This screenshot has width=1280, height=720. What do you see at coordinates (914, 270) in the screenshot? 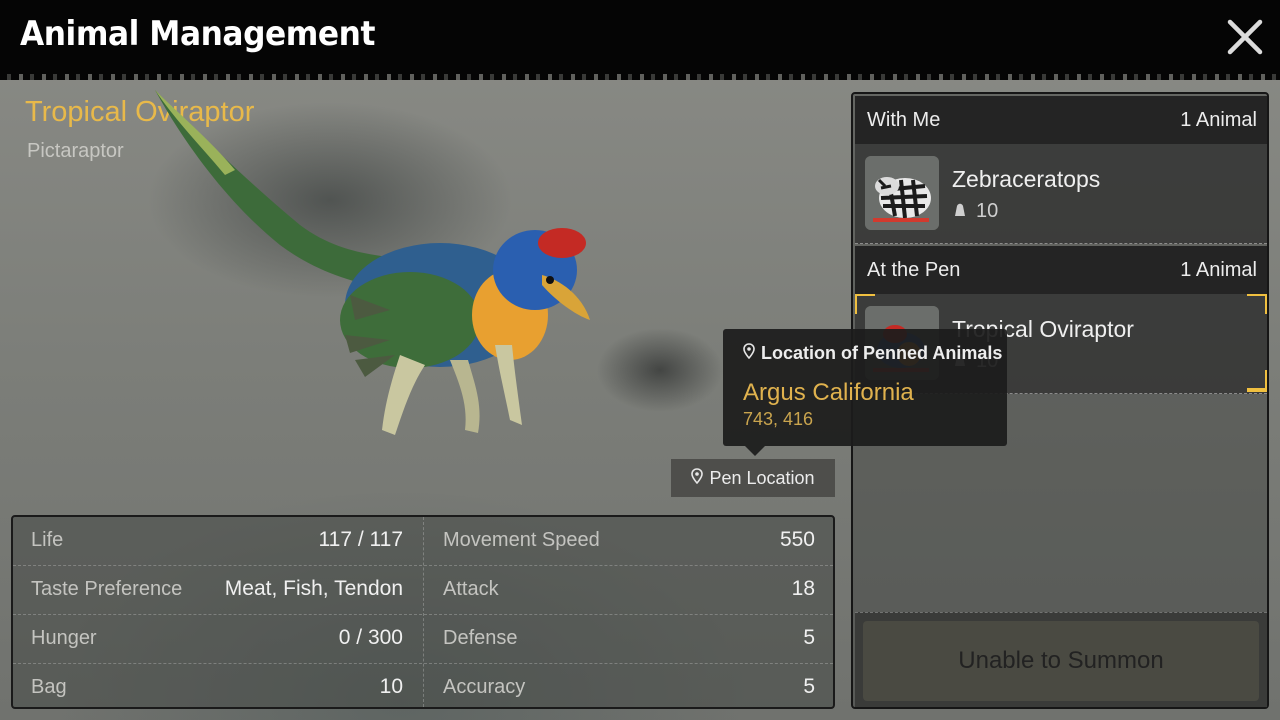
I see `section-label: At the Pen` at bounding box center [914, 270].